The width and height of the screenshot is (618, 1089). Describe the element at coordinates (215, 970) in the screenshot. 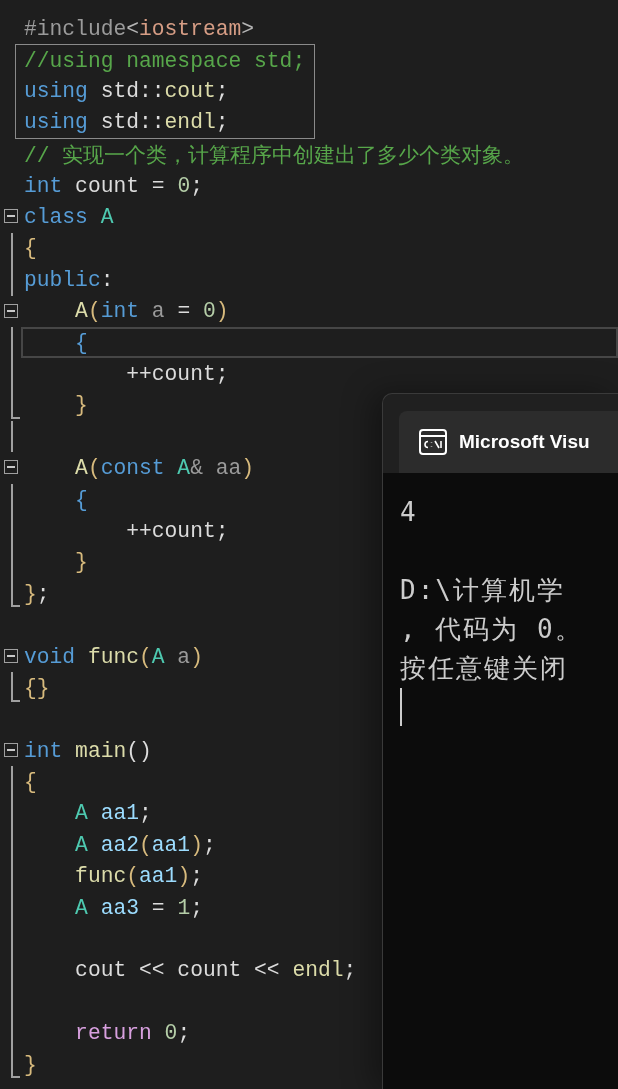

I see `code-line: cout << count << endl;` at that location.